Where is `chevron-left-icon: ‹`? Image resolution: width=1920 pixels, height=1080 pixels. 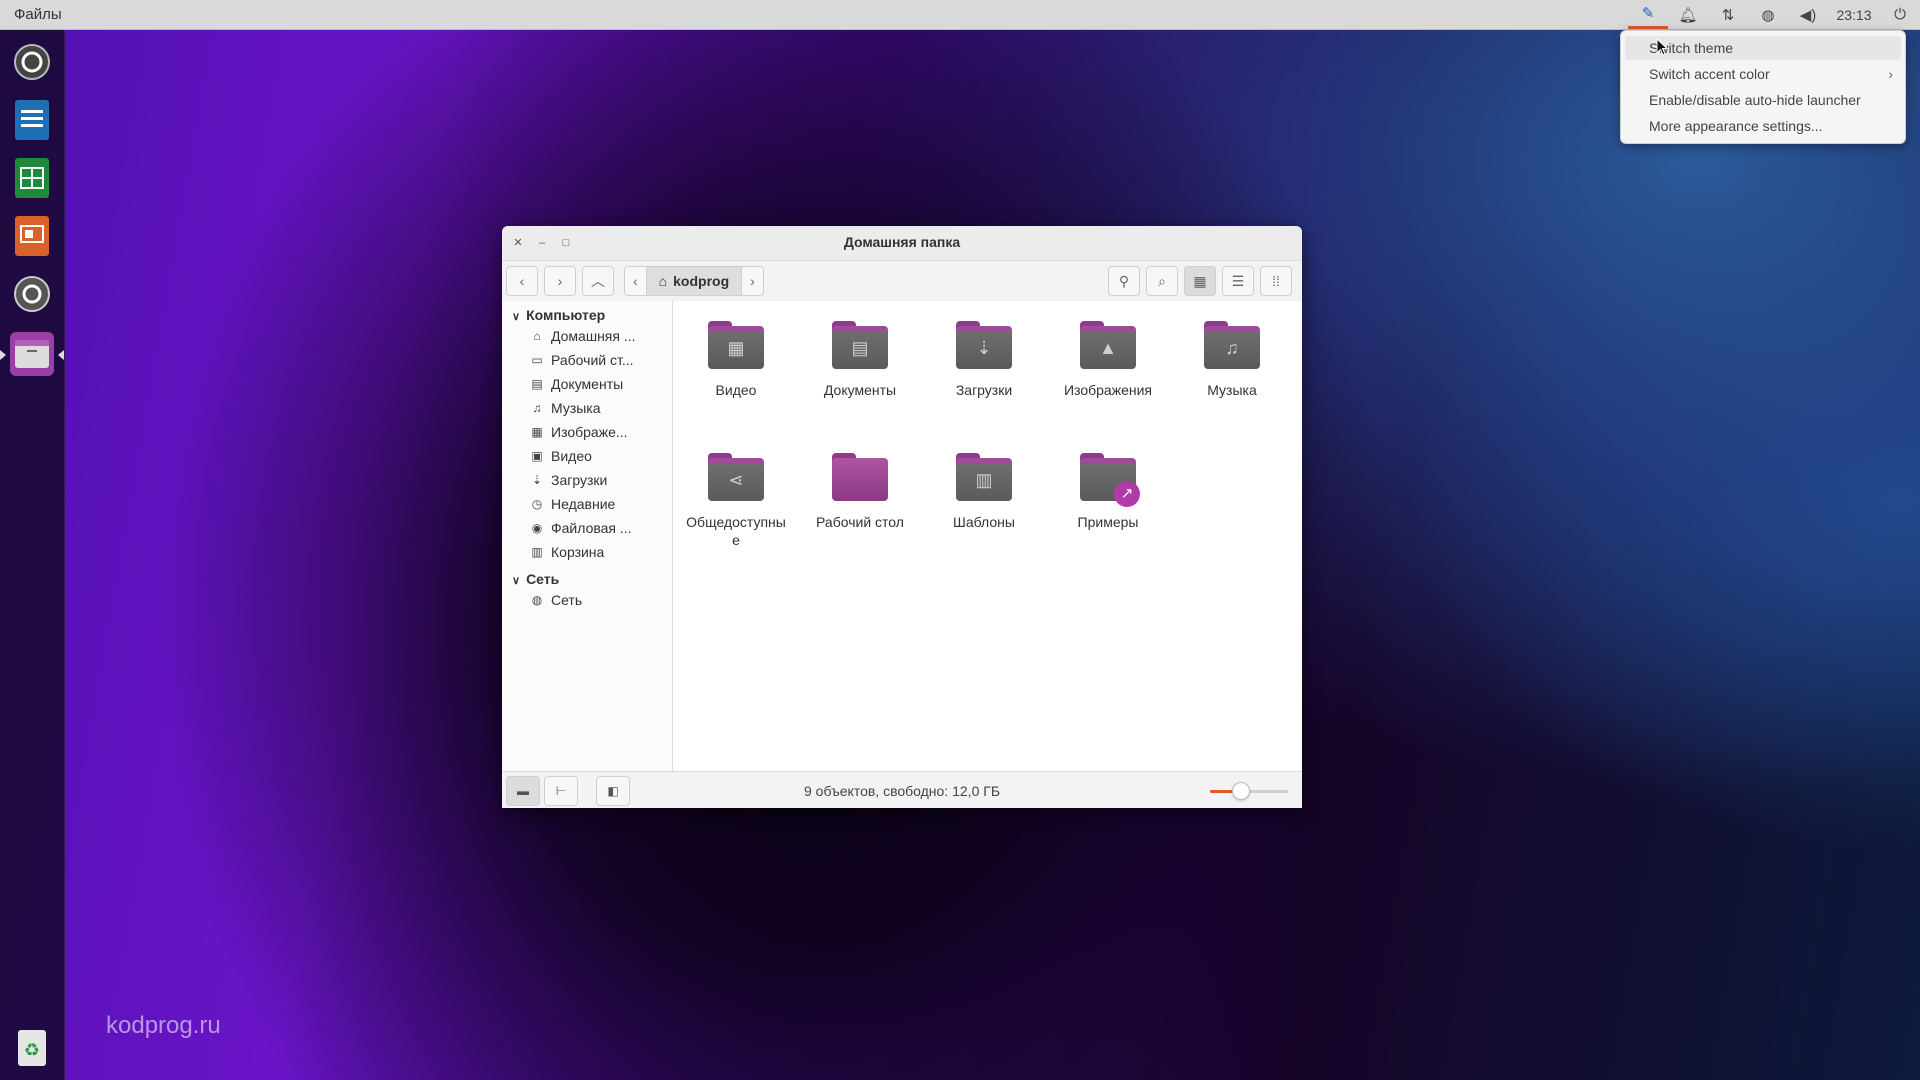
chevron-left-icon: ‹ is located at coordinates (522, 281).